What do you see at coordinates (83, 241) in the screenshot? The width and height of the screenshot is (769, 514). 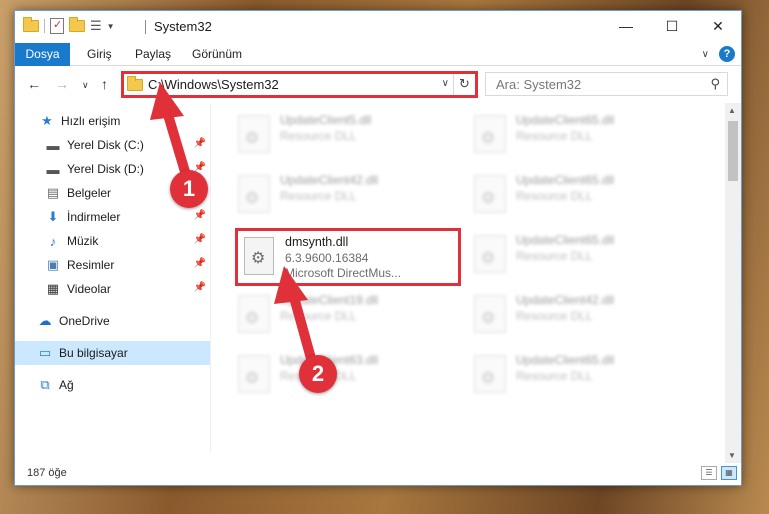 I see `sidebar-item-label: Müzik` at bounding box center [83, 241].